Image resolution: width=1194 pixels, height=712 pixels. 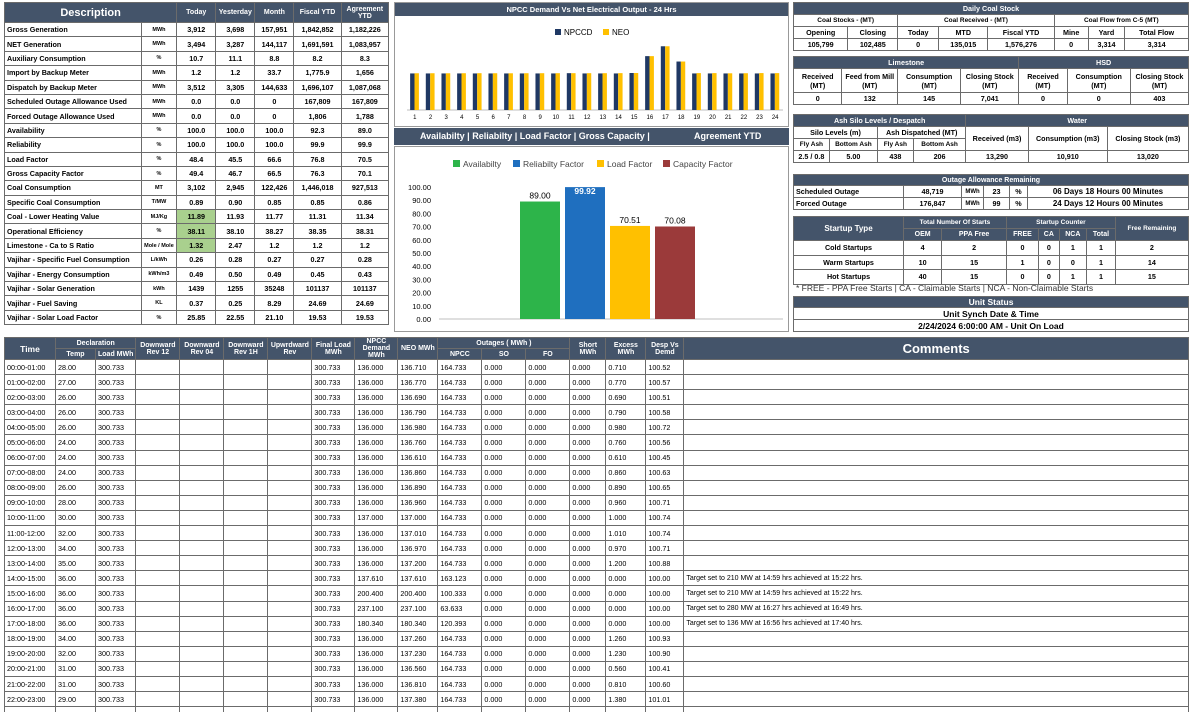 What do you see at coordinates (991, 180) in the screenshot?
I see `outage-title: Outage Allowance Remaining` at bounding box center [991, 180].